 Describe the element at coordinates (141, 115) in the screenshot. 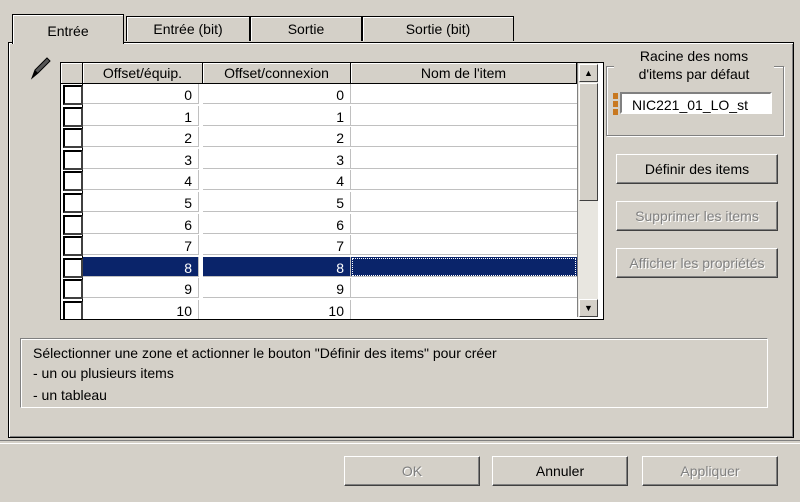

I see `cell-offset-equip: 1` at that location.